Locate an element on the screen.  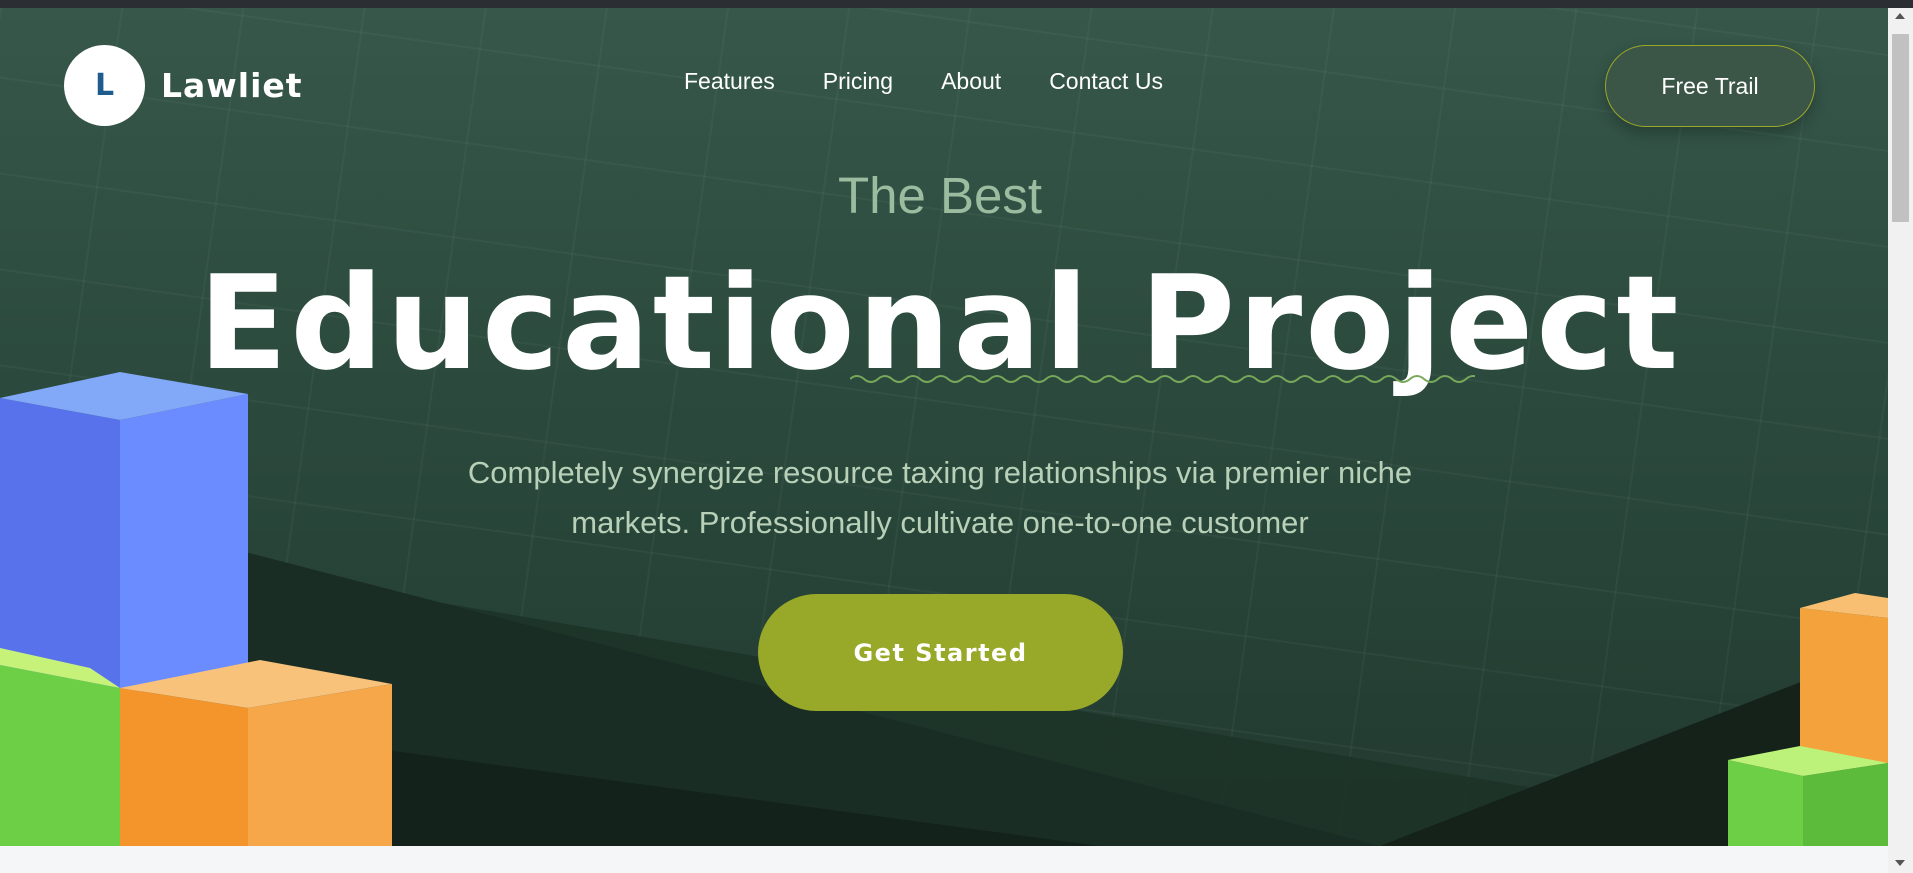
hero-eyebrow: The Best is located at coordinates (940, 195).